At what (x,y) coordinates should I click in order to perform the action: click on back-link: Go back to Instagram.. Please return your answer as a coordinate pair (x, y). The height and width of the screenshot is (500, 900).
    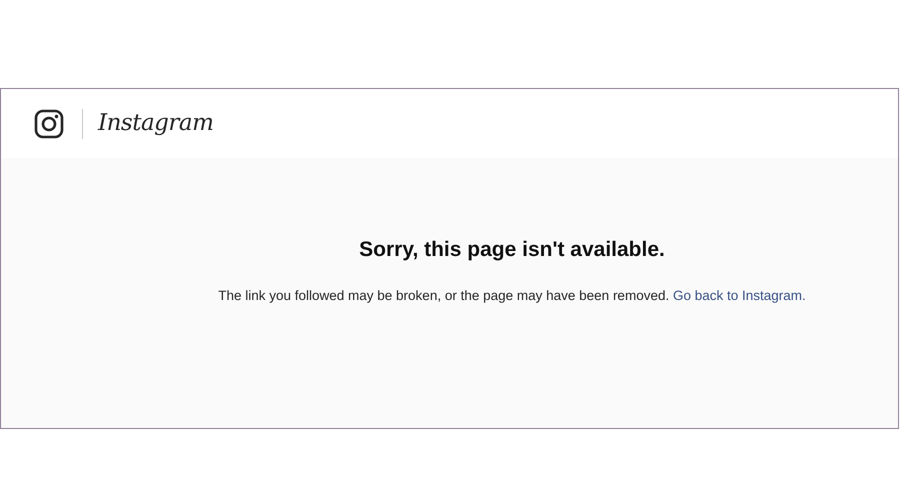
    Looking at the image, I should click on (739, 295).